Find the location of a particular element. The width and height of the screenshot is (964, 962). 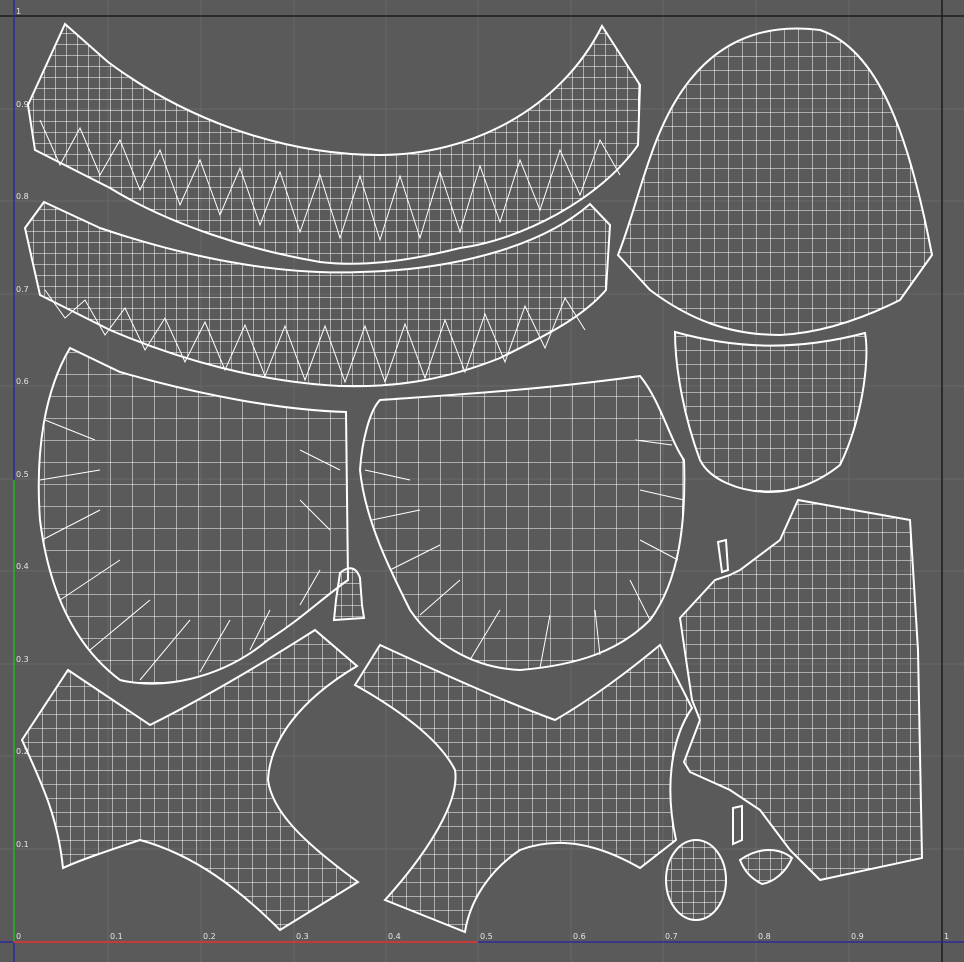

u-tick: 0.3 is located at coordinates (302, 936).